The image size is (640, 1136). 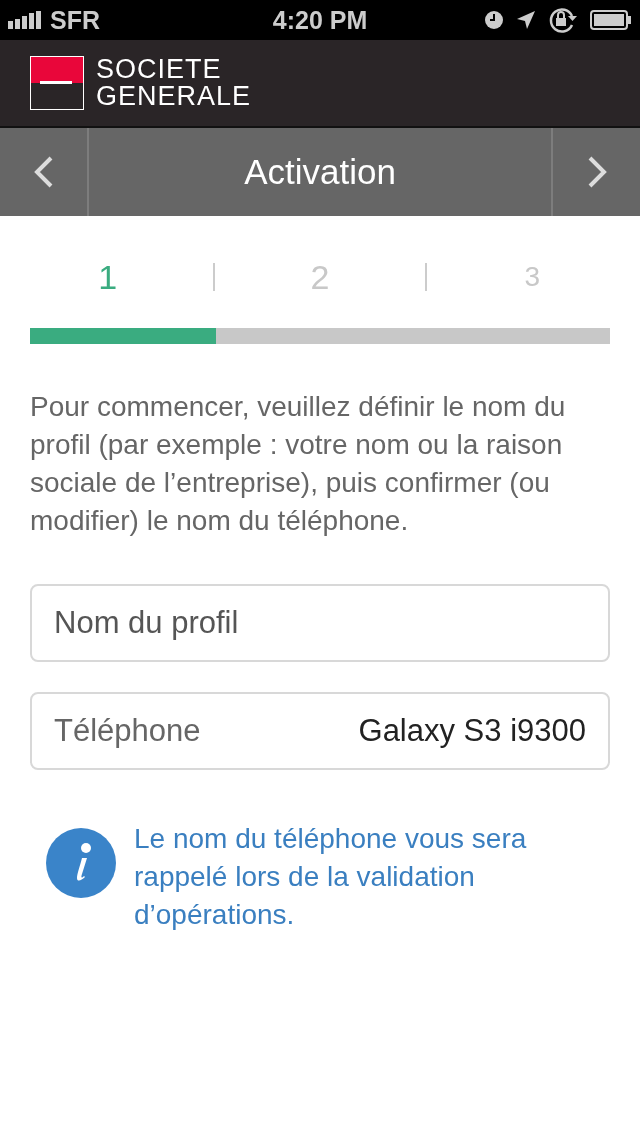 I want to click on field-label: Téléphone, so click(x=127, y=731).